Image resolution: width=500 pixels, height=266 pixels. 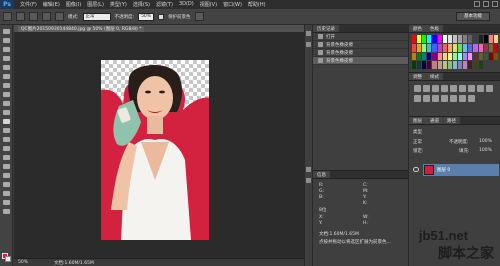 I want to click on menu-filter: 滤镜(T), so click(x=164, y=4).